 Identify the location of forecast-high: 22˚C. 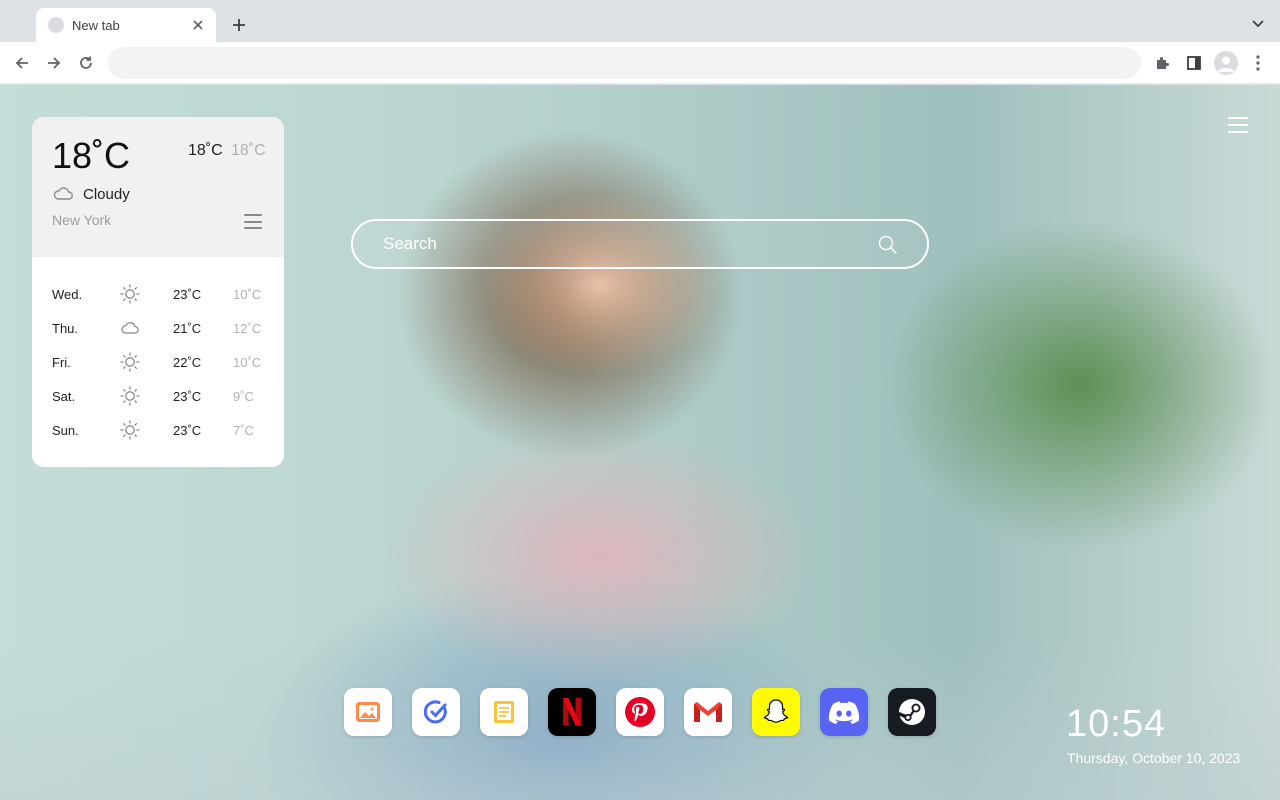
(187, 362).